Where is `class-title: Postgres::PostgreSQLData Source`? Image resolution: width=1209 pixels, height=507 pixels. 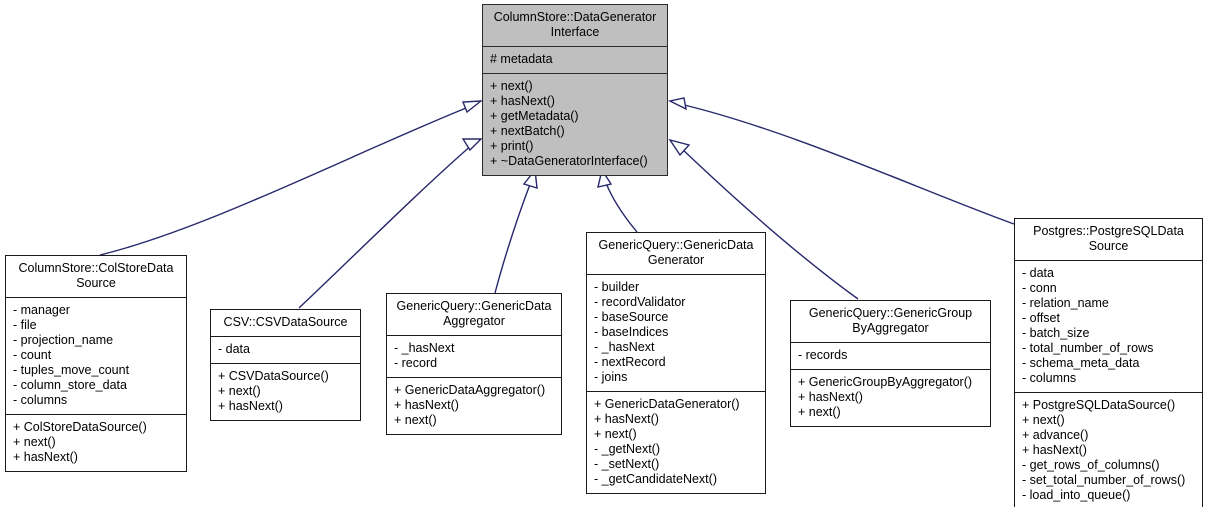
class-title: Postgres::PostgreSQLData Source is located at coordinates (1108, 238).